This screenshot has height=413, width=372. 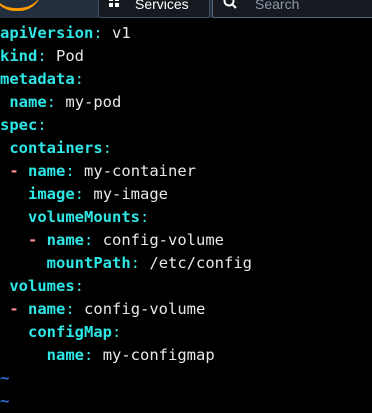 I want to click on search-input: Search, so click(x=292, y=9).